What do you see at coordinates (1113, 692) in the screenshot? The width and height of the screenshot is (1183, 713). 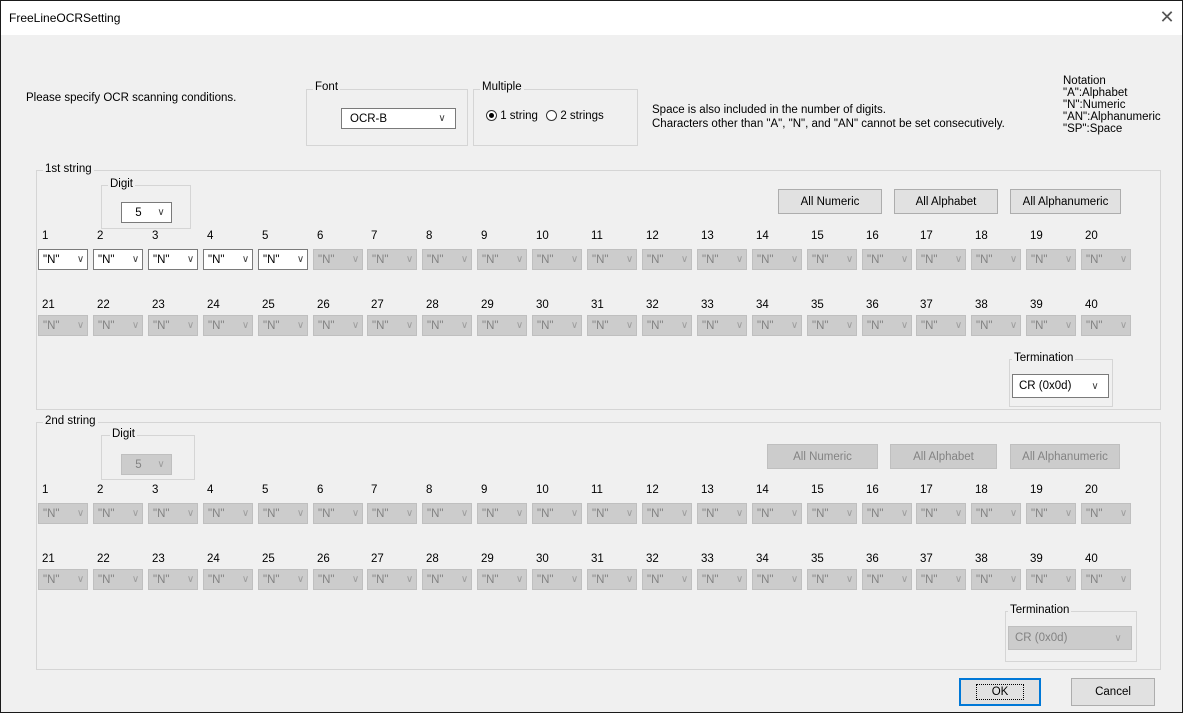 I see `cancel-button: Cancel` at bounding box center [1113, 692].